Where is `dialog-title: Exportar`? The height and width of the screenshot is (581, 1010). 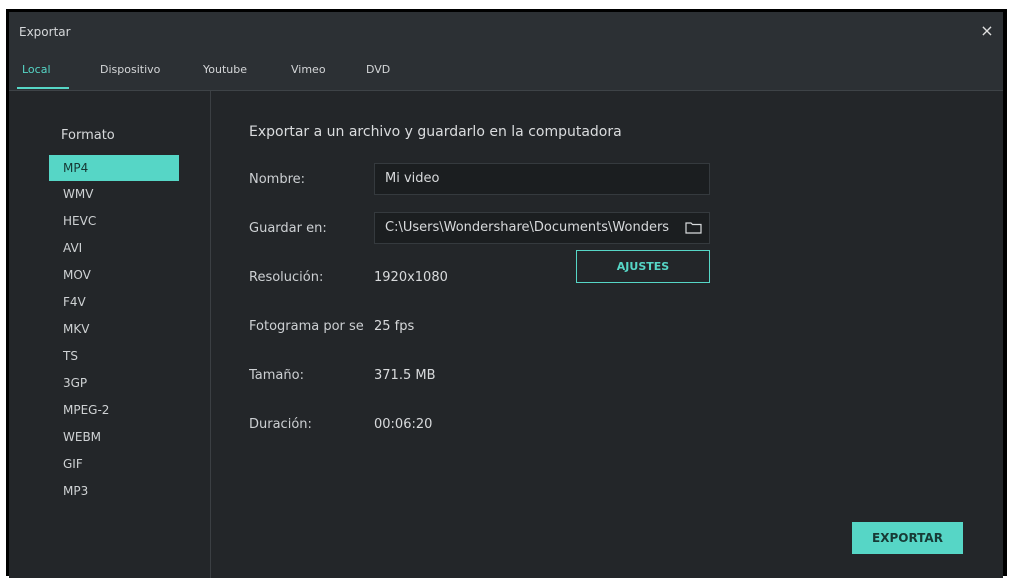
dialog-title: Exportar is located at coordinates (45, 32).